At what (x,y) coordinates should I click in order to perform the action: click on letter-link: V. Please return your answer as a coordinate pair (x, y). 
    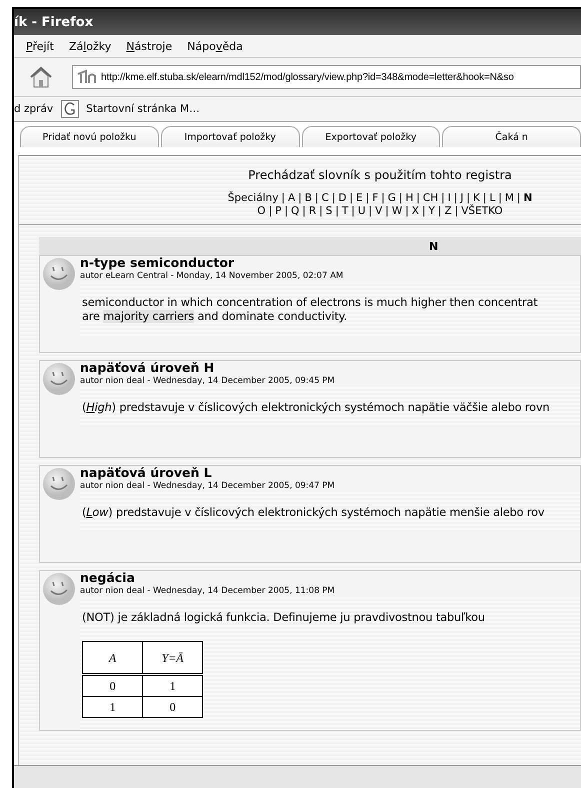
    Looking at the image, I should click on (378, 211).